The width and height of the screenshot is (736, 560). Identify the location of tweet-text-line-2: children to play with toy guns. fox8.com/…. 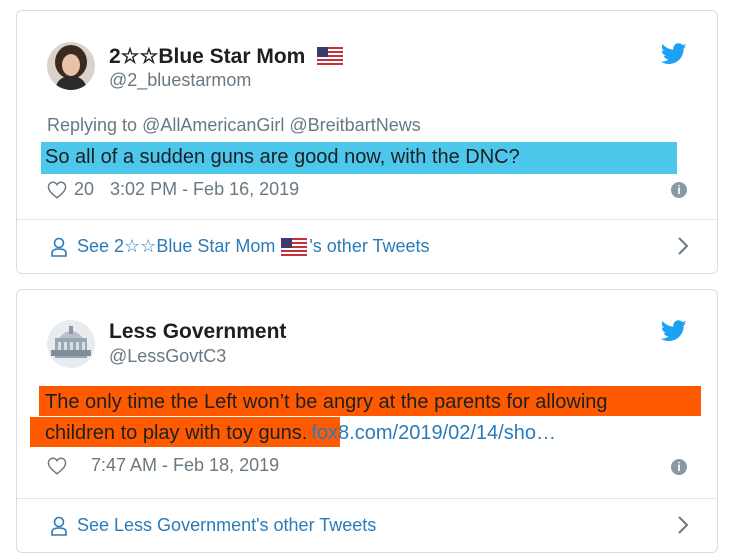
(300, 433).